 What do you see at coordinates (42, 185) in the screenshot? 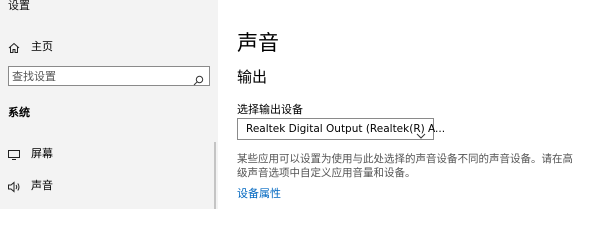
I see `sidebar-item-label: 声音` at bounding box center [42, 185].